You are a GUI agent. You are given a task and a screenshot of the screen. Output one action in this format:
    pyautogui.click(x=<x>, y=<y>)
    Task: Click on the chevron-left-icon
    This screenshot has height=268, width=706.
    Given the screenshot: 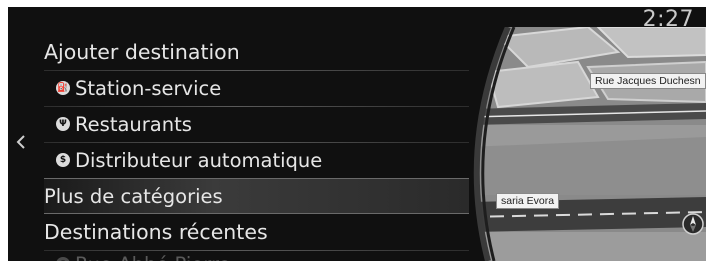 What is the action you would take?
    pyautogui.click(x=20, y=142)
    